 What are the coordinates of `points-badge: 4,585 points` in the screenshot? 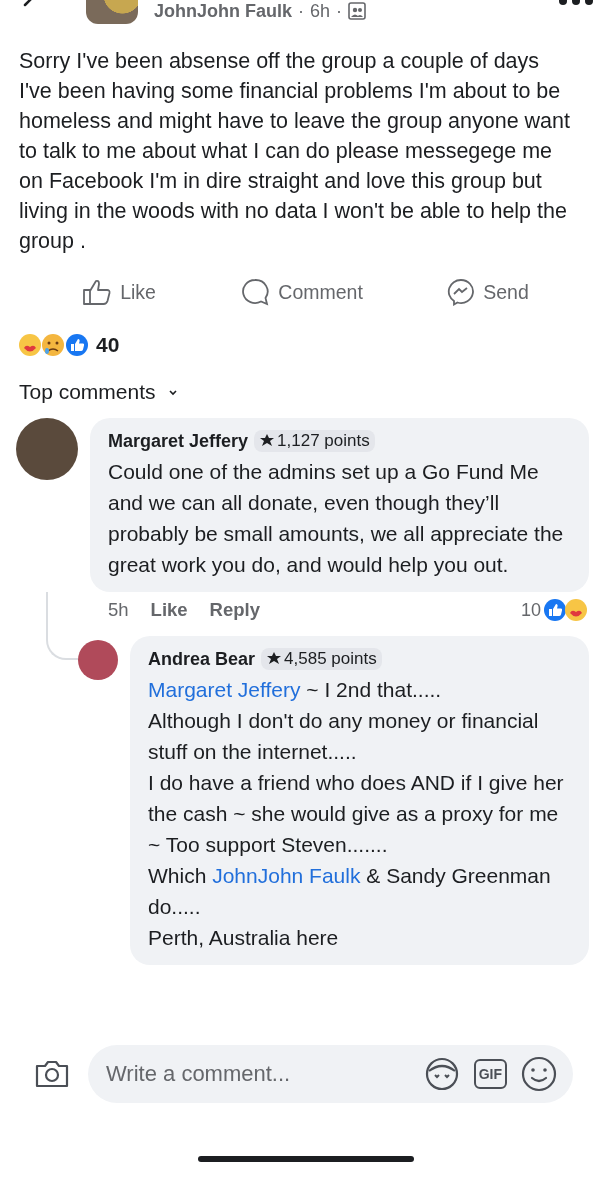 It's located at (321, 659).